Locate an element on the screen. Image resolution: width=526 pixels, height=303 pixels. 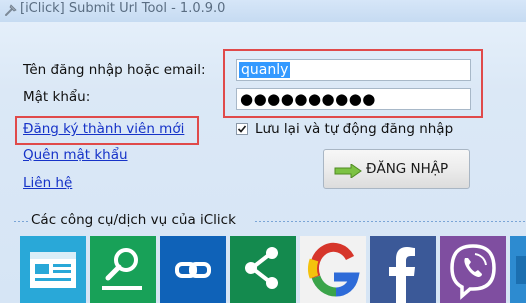
section-divider-left is located at coordinates (21, 221).